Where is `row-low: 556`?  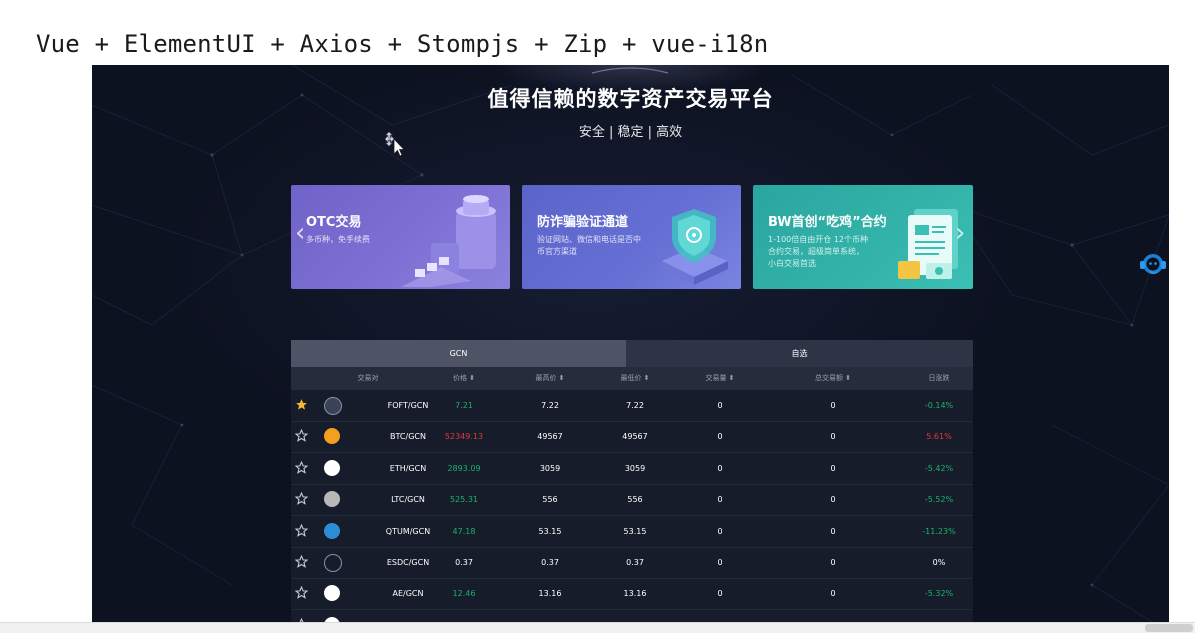 row-low: 556 is located at coordinates (635, 500).